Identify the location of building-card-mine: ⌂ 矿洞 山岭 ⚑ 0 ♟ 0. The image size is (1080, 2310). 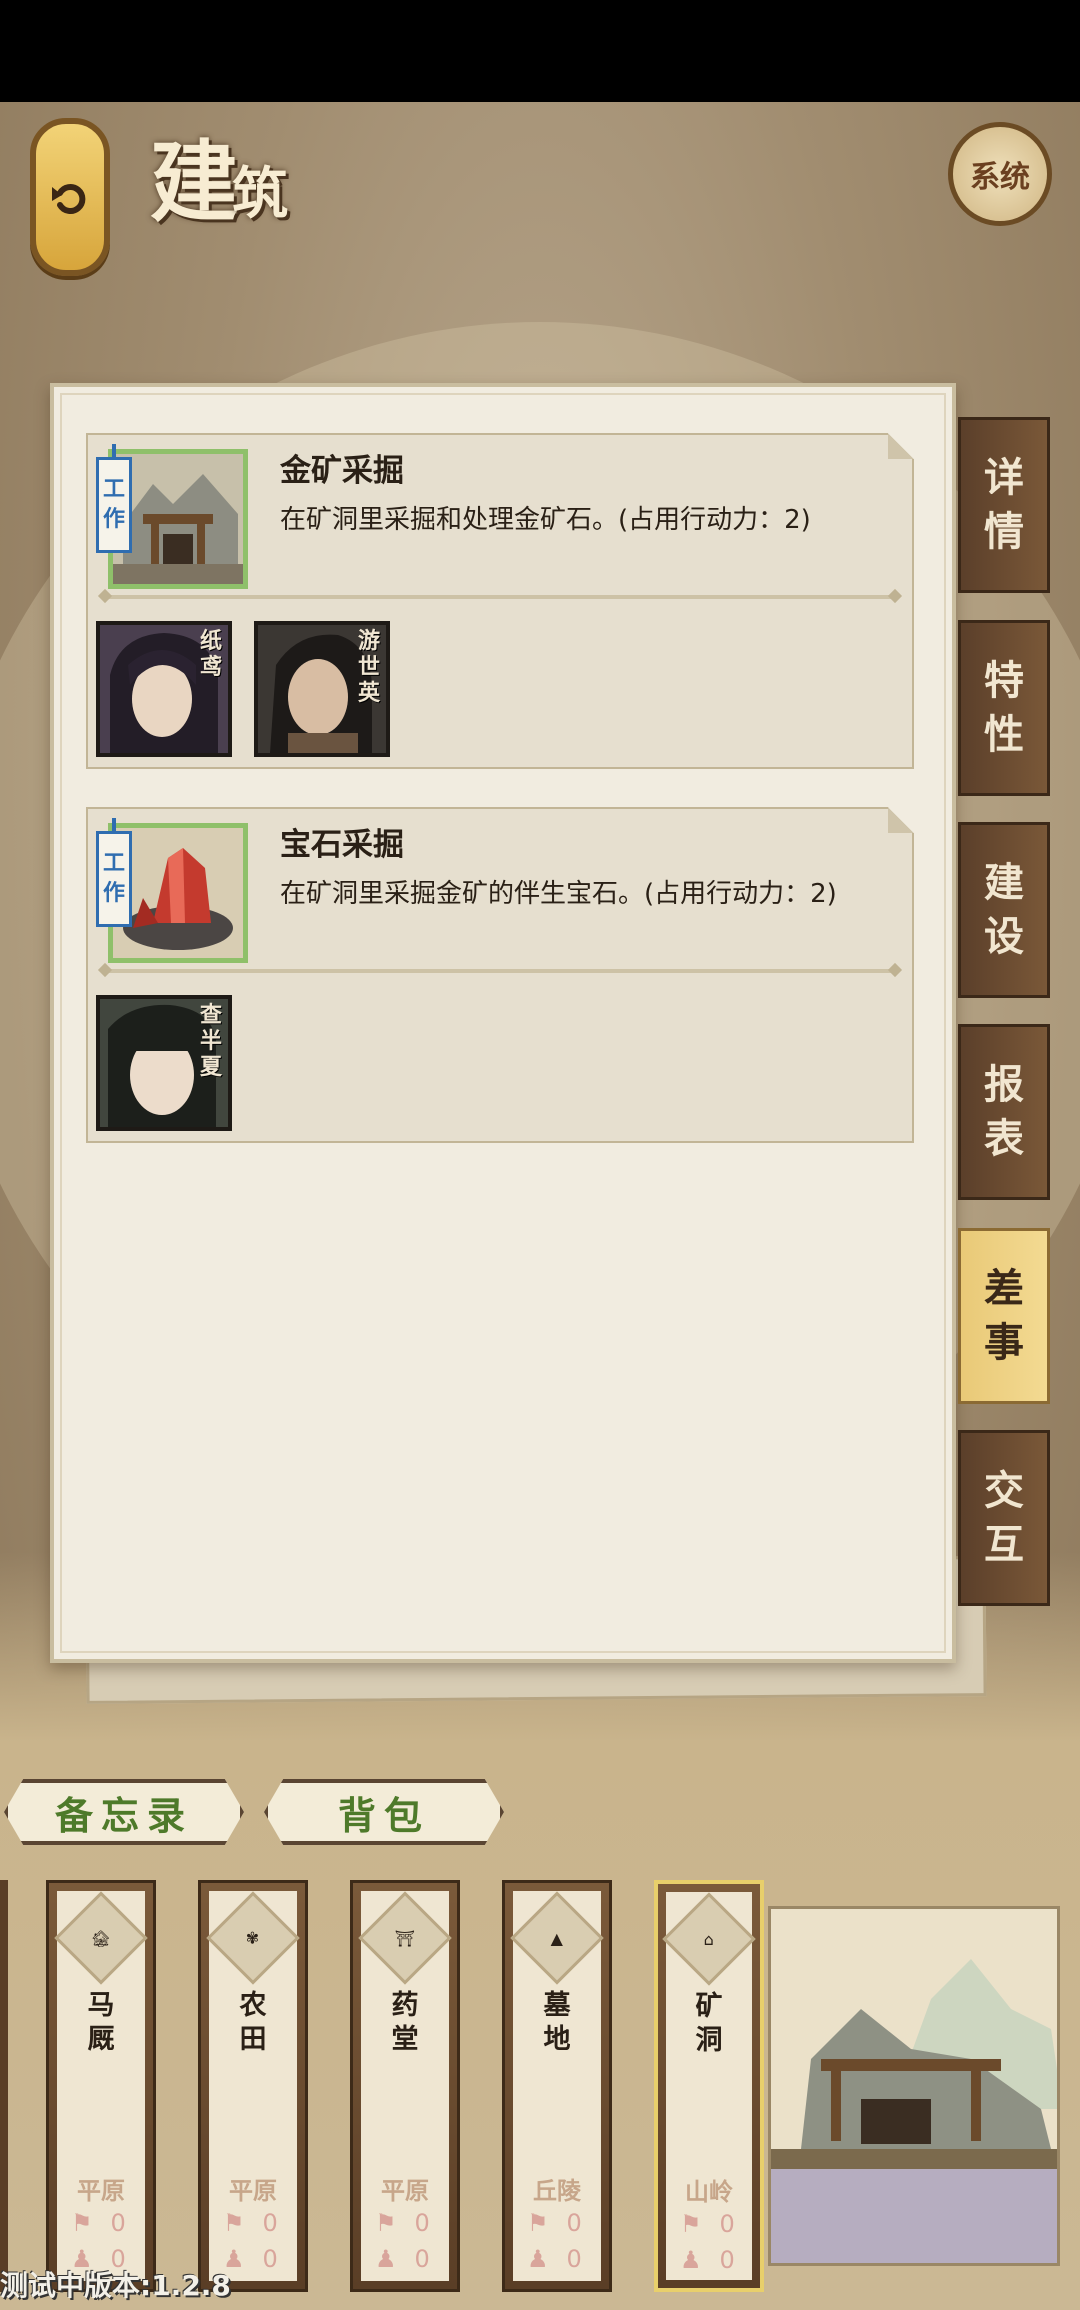
(709, 2086).